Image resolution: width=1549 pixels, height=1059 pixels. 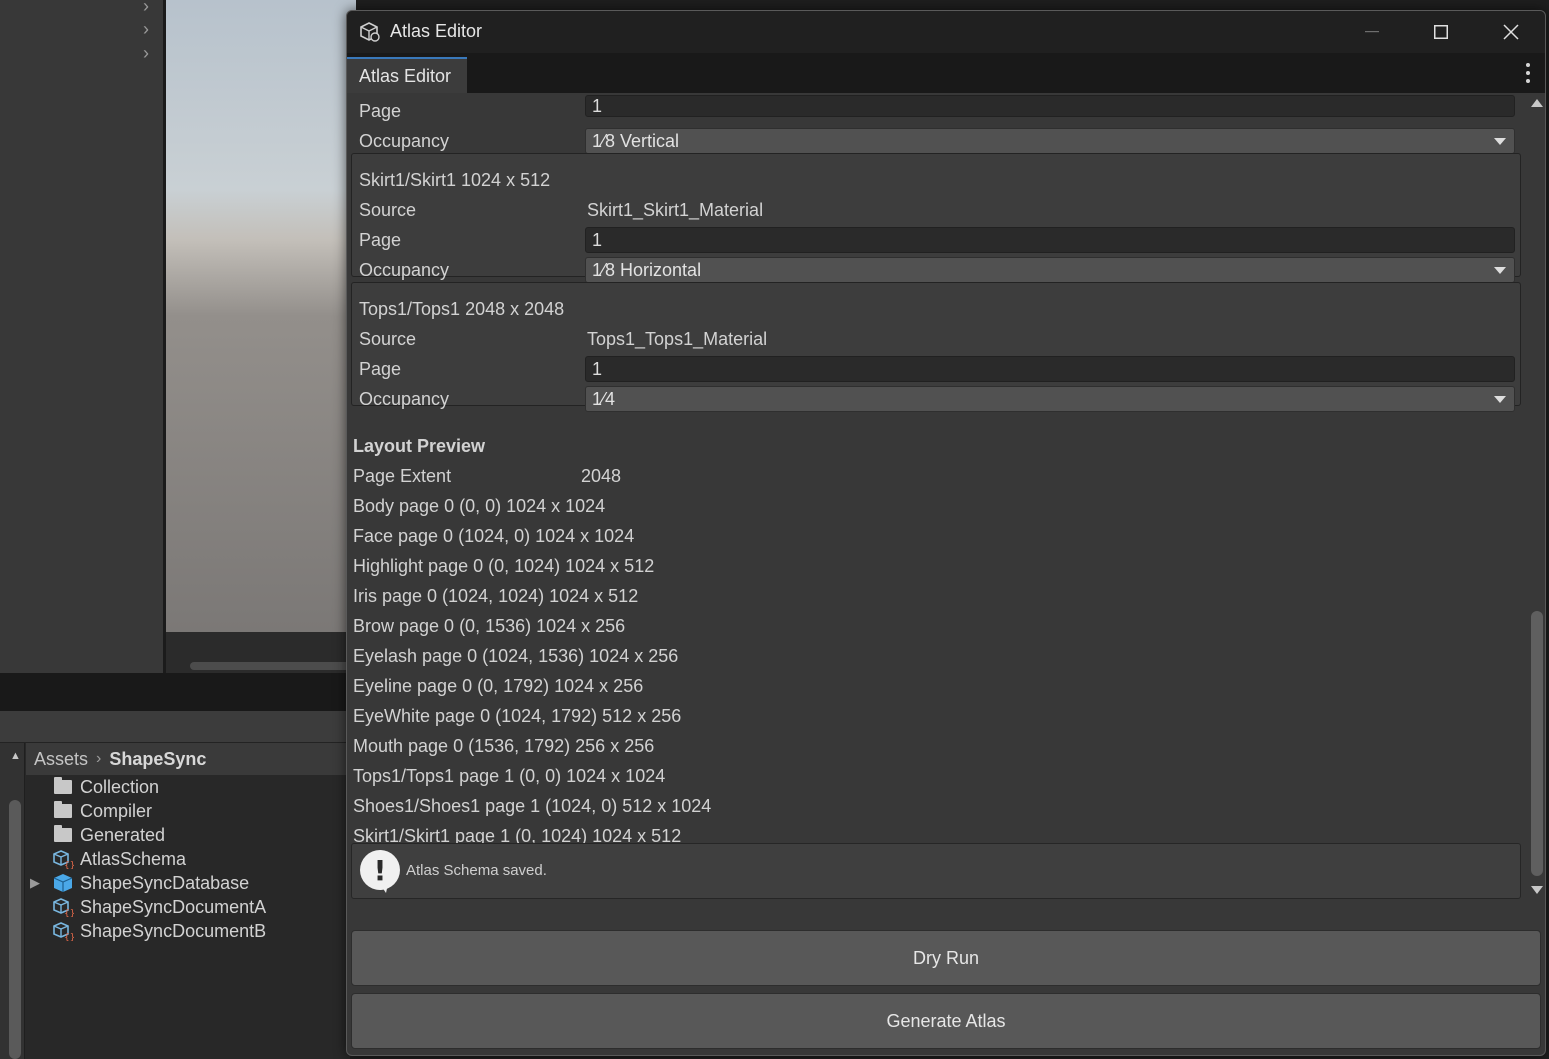 I want to click on page-extent-label: Page Extent, so click(x=402, y=475).